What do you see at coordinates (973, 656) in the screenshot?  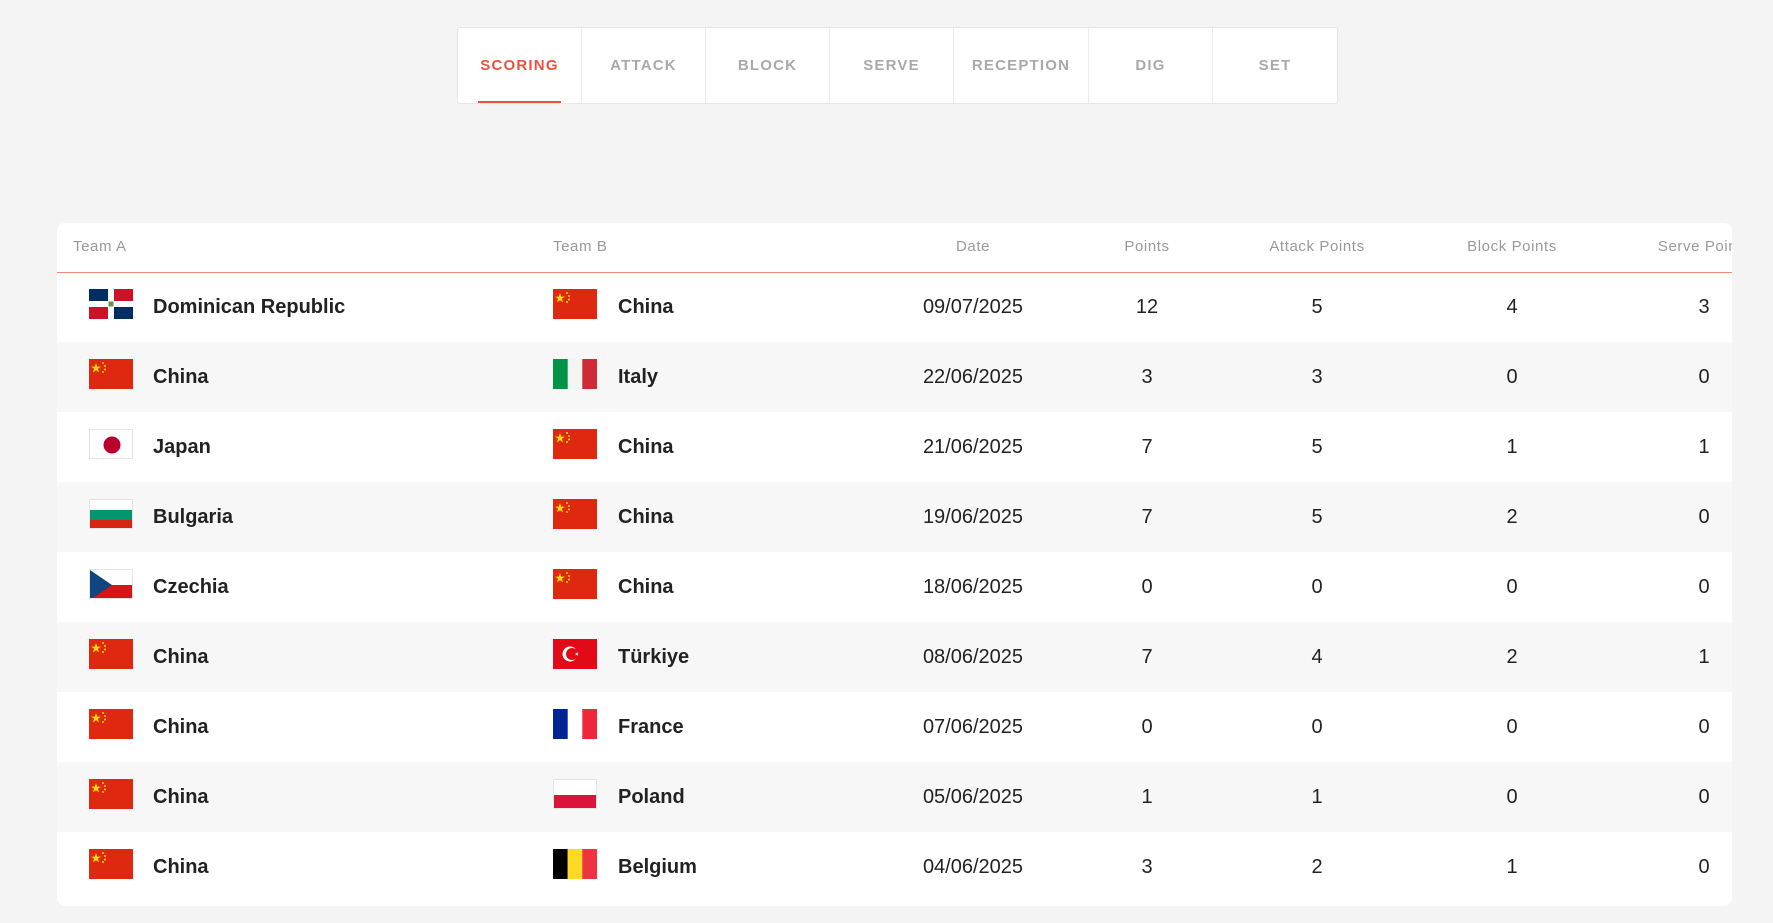 I see `cell-date: 08/06/2025` at bounding box center [973, 656].